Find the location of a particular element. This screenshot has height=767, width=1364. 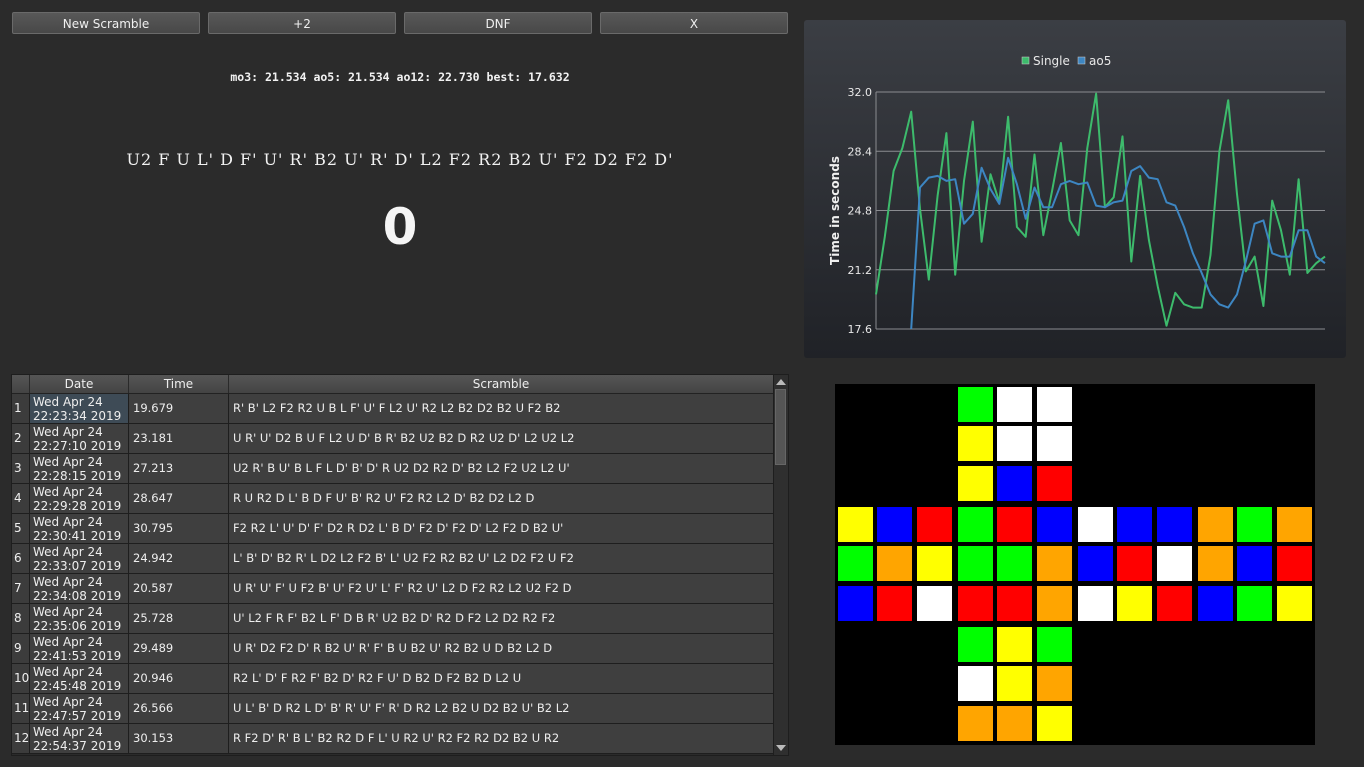

new-scramble-button: New Scramble is located at coordinates (106, 23).